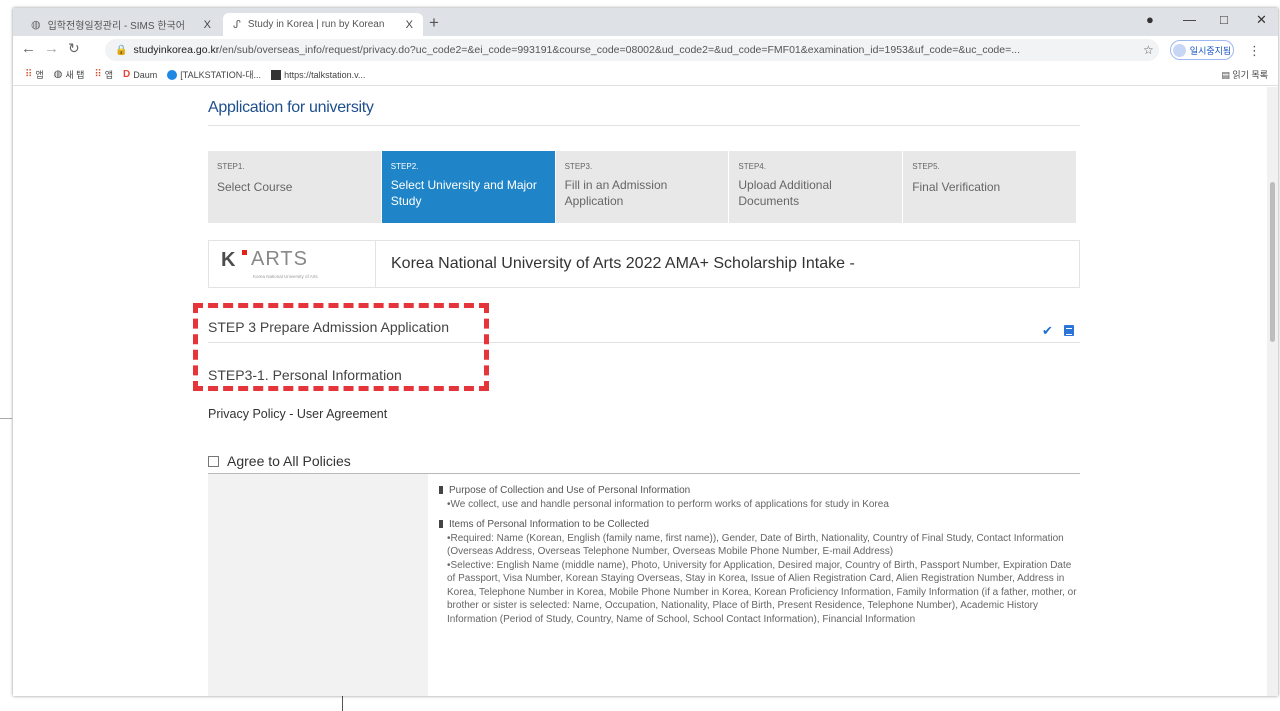 The width and height of the screenshot is (1280, 711). What do you see at coordinates (145, 74) in the screenshot?
I see `bookmark-label: Daum` at bounding box center [145, 74].